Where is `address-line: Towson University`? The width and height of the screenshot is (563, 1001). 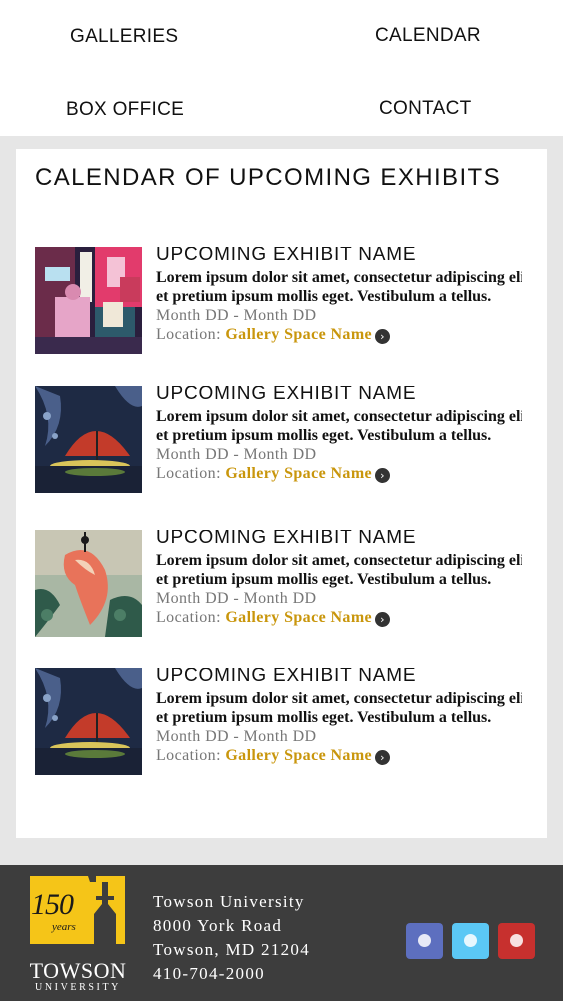
address-line: Towson University is located at coordinates (229, 901).